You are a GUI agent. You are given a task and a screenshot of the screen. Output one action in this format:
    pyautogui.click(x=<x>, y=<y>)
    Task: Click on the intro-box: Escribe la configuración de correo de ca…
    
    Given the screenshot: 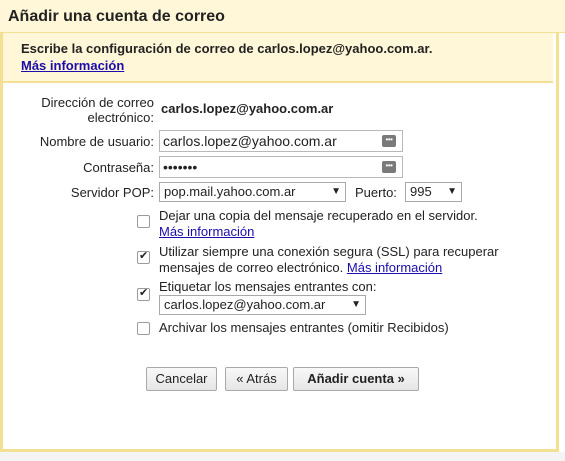 What is the action you would take?
    pyautogui.click(x=278, y=58)
    